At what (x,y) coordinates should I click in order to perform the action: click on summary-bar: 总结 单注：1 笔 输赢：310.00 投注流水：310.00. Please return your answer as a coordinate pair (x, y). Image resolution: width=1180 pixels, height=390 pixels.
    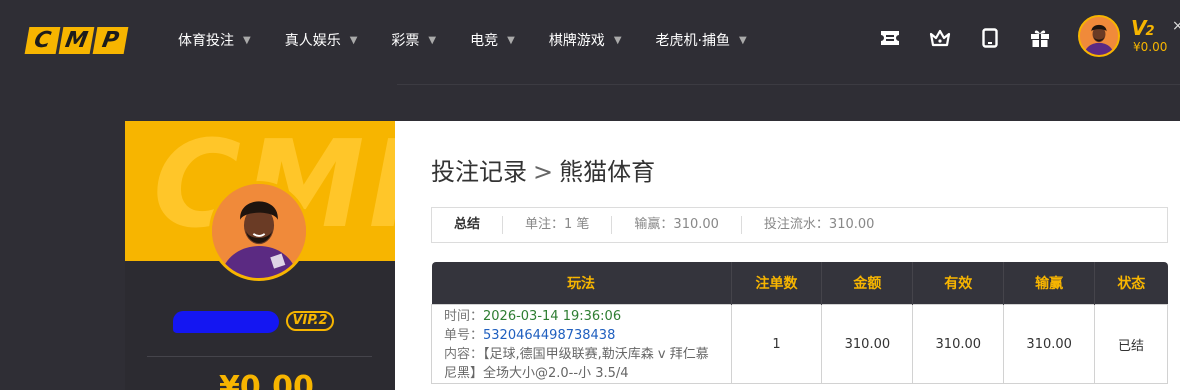
    Looking at the image, I should click on (799, 225).